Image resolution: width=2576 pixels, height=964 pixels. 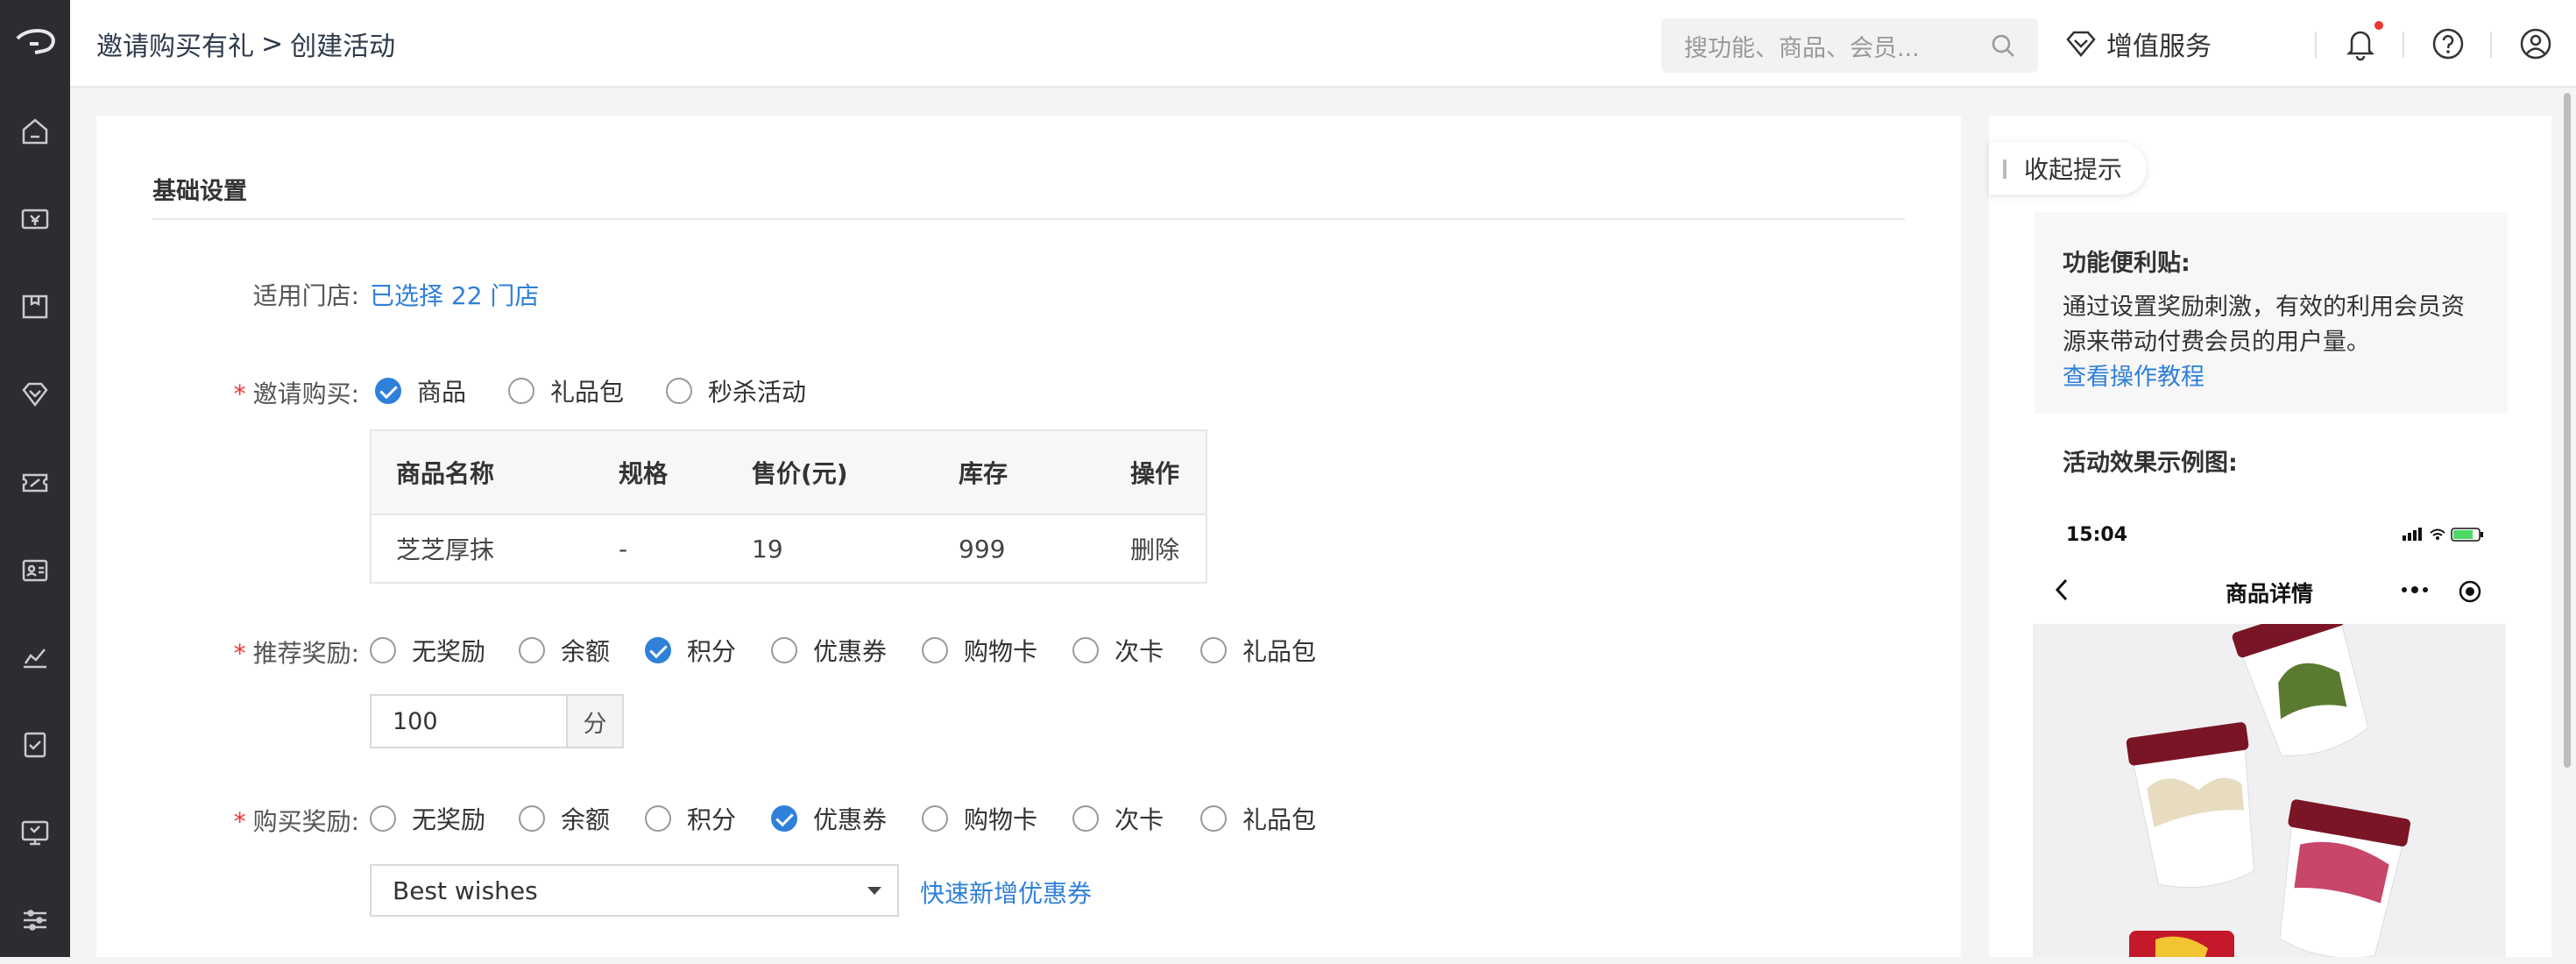 I want to click on value-added-services-label: 增值服务, so click(x=2159, y=47).